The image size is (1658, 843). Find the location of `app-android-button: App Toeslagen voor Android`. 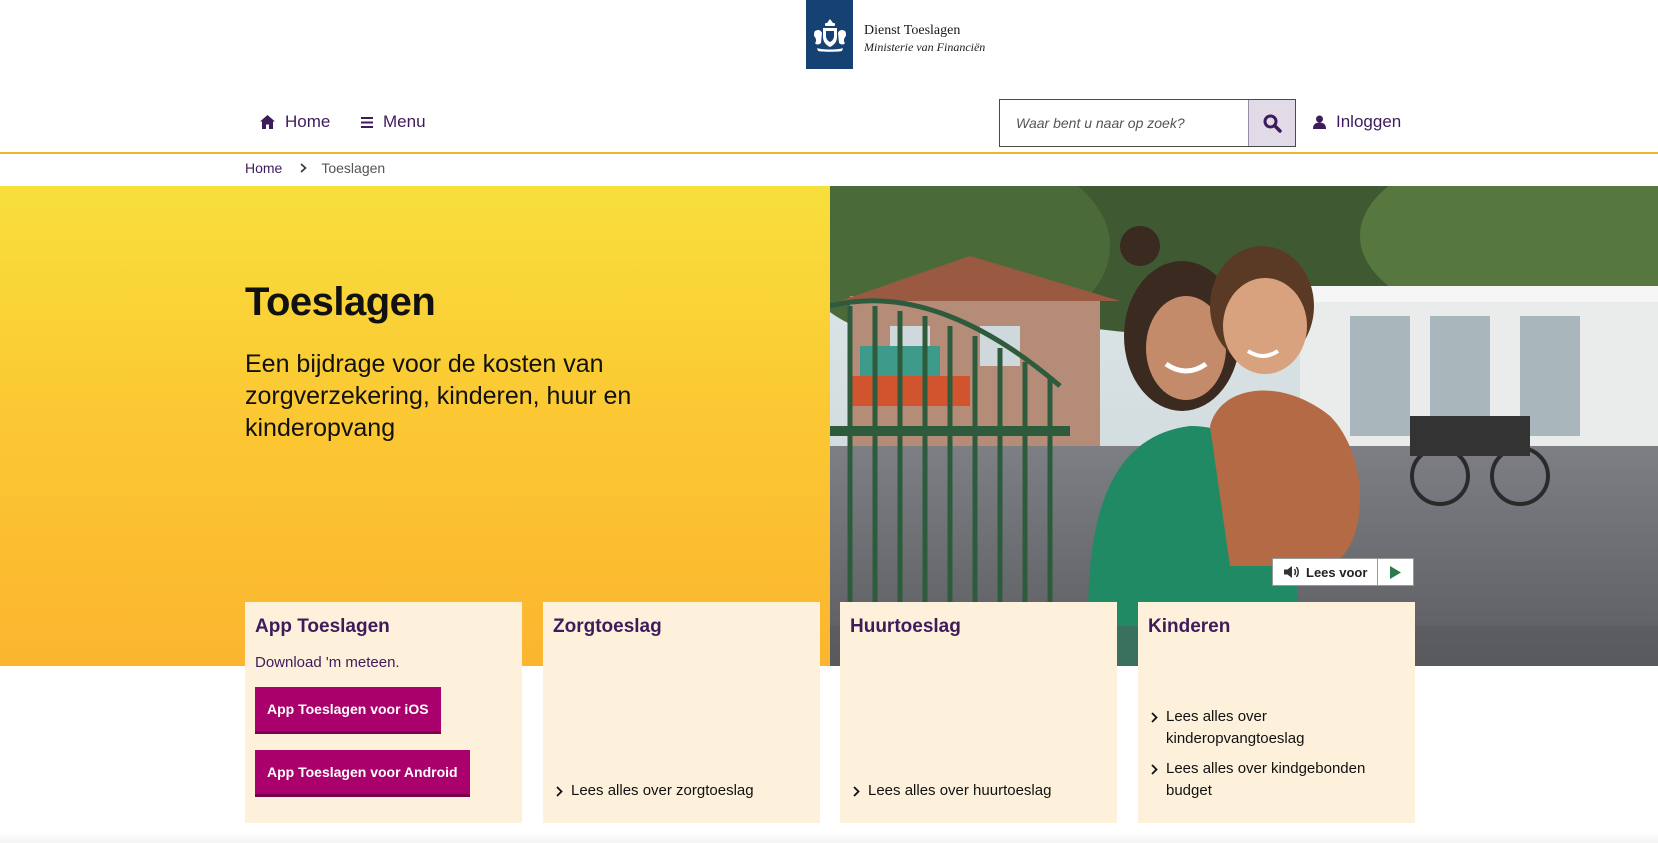

app-android-button: App Toeslagen voor Android is located at coordinates (362, 773).